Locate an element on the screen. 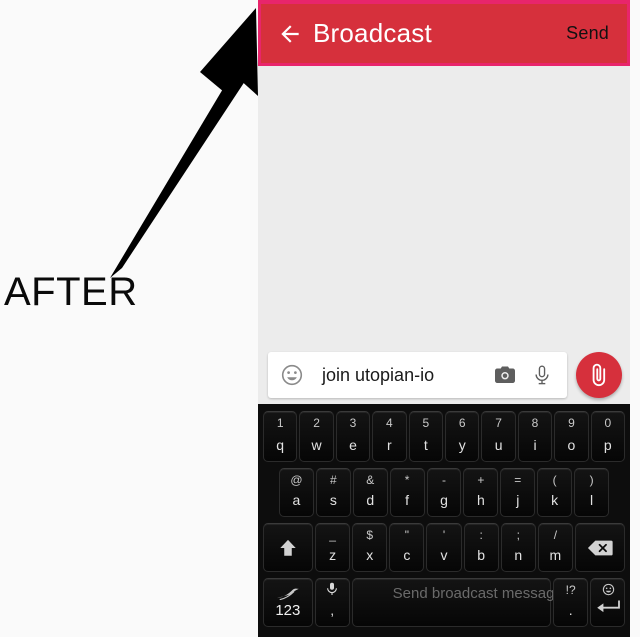 This screenshot has height=637, width=640. key-hint: ( is located at coordinates (554, 480).